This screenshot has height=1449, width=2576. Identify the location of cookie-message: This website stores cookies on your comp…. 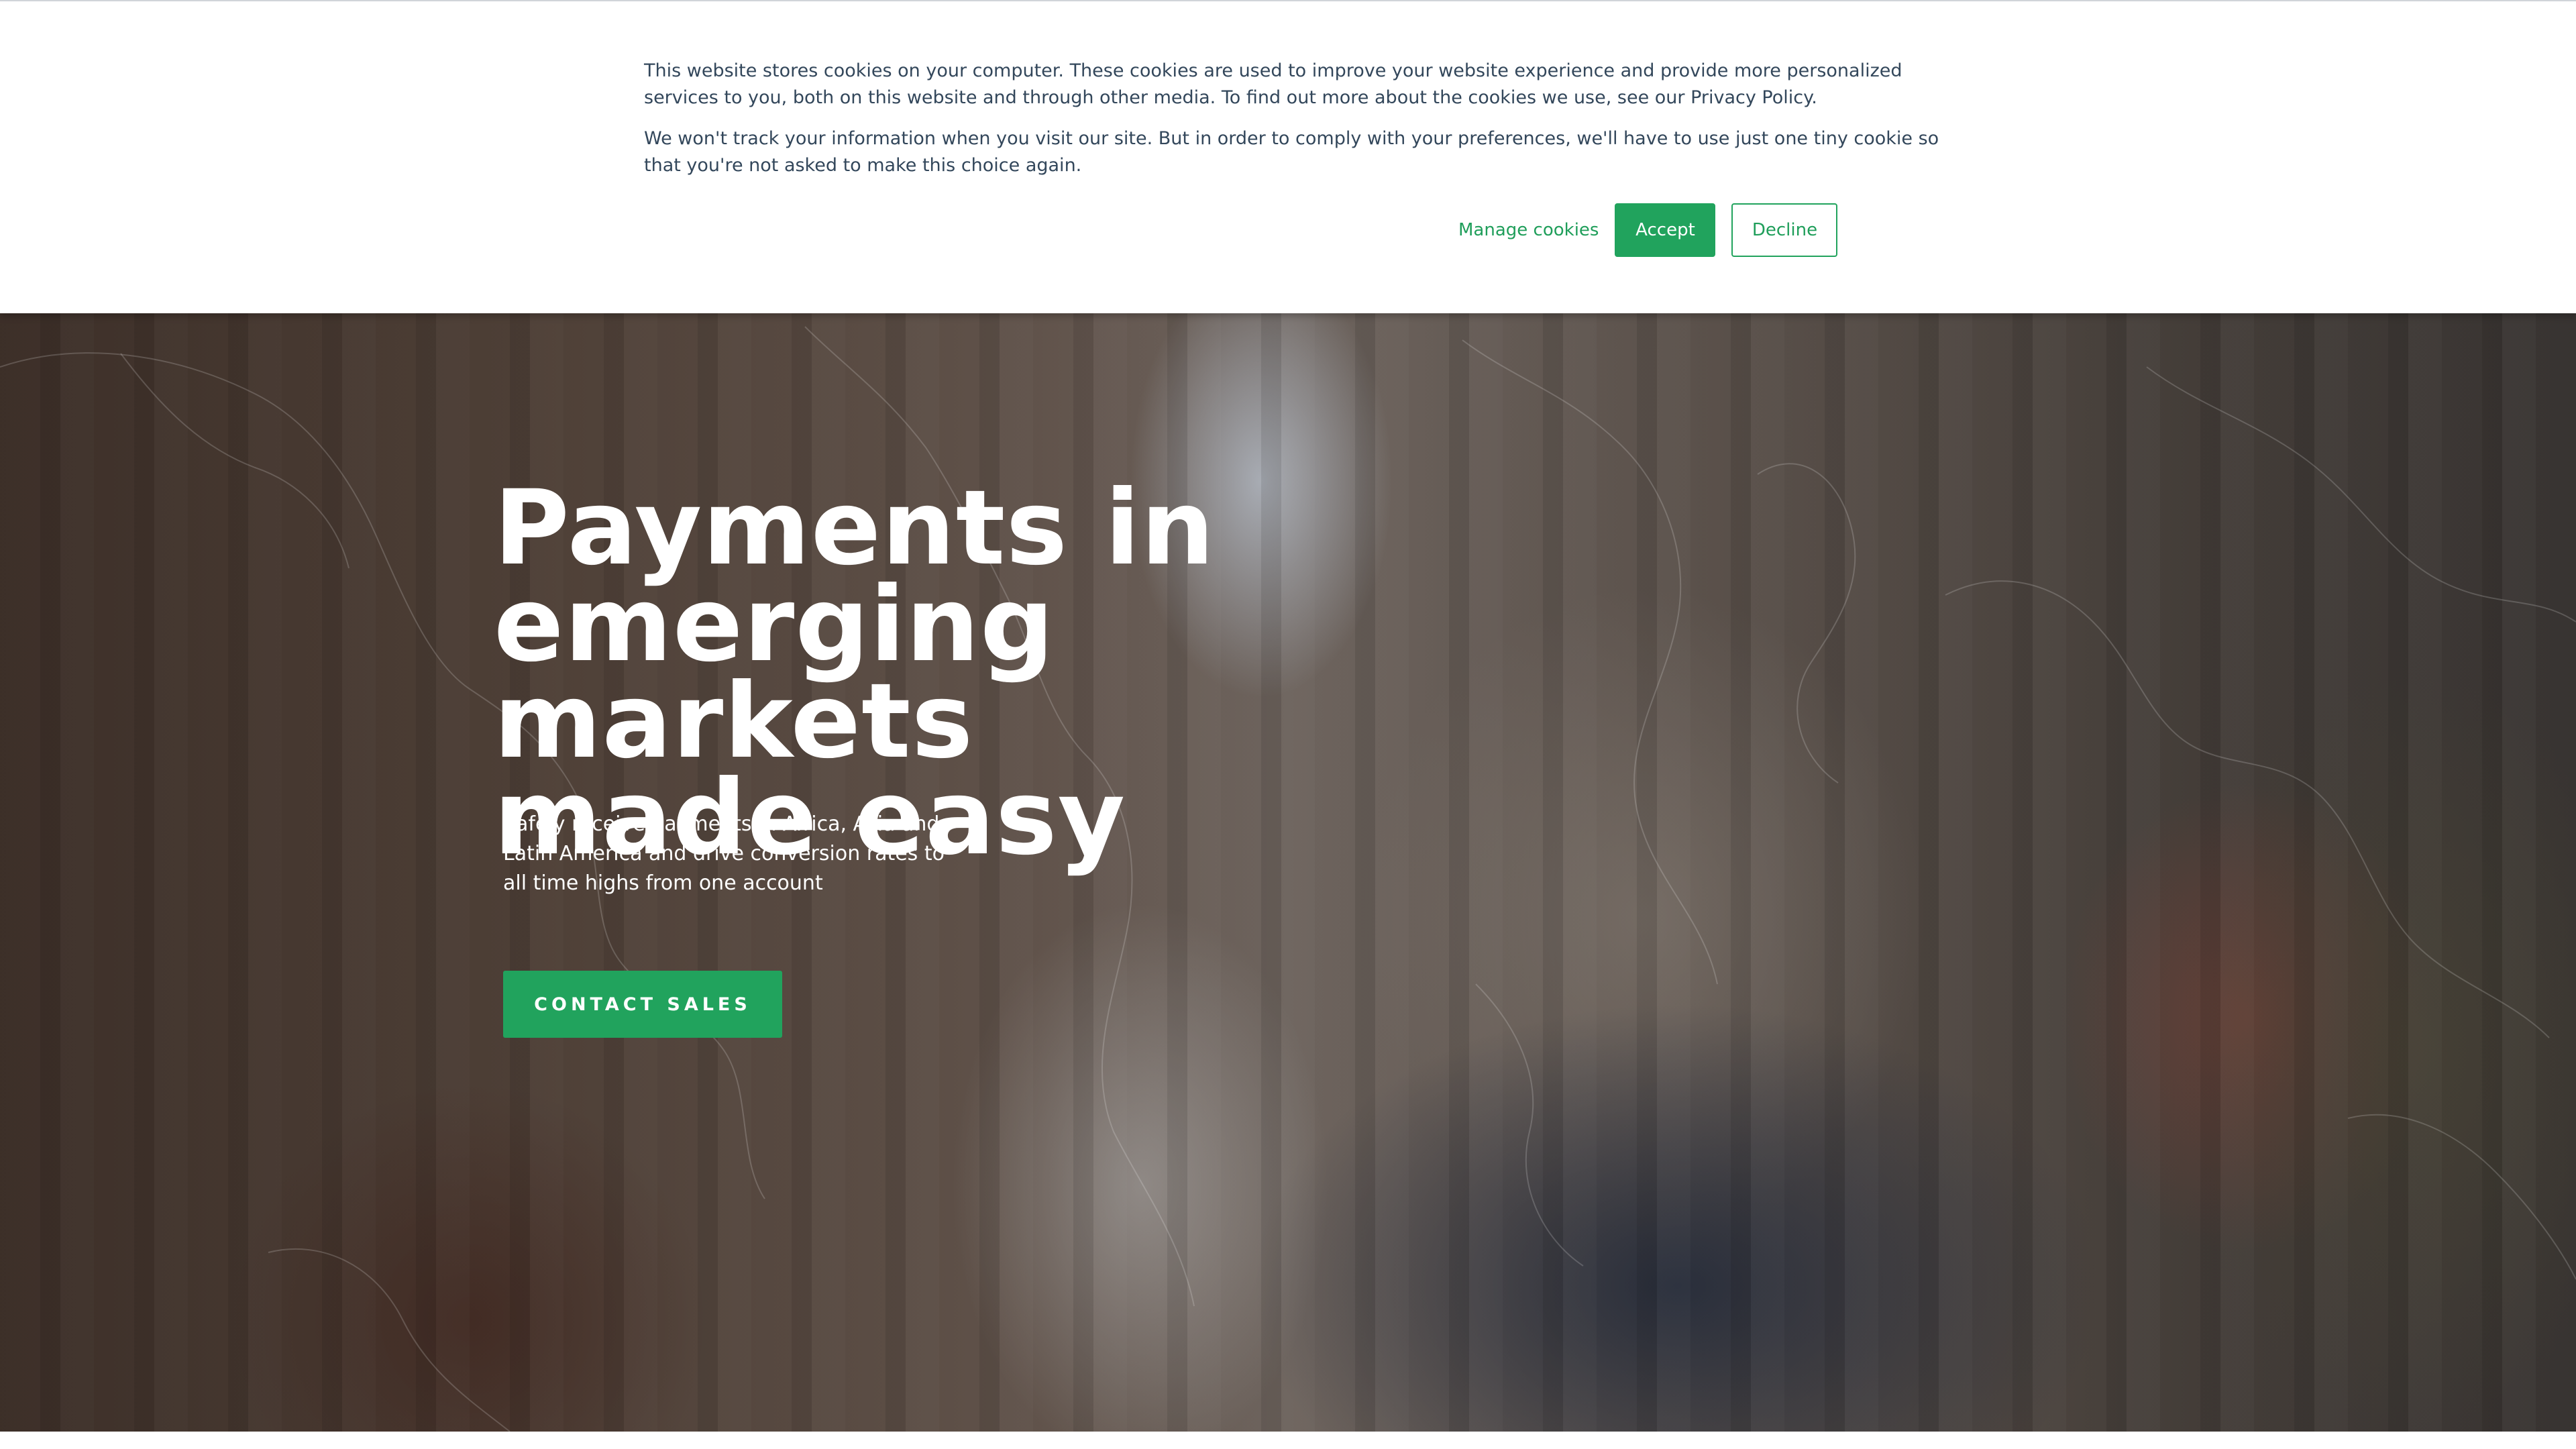
(1298, 125).